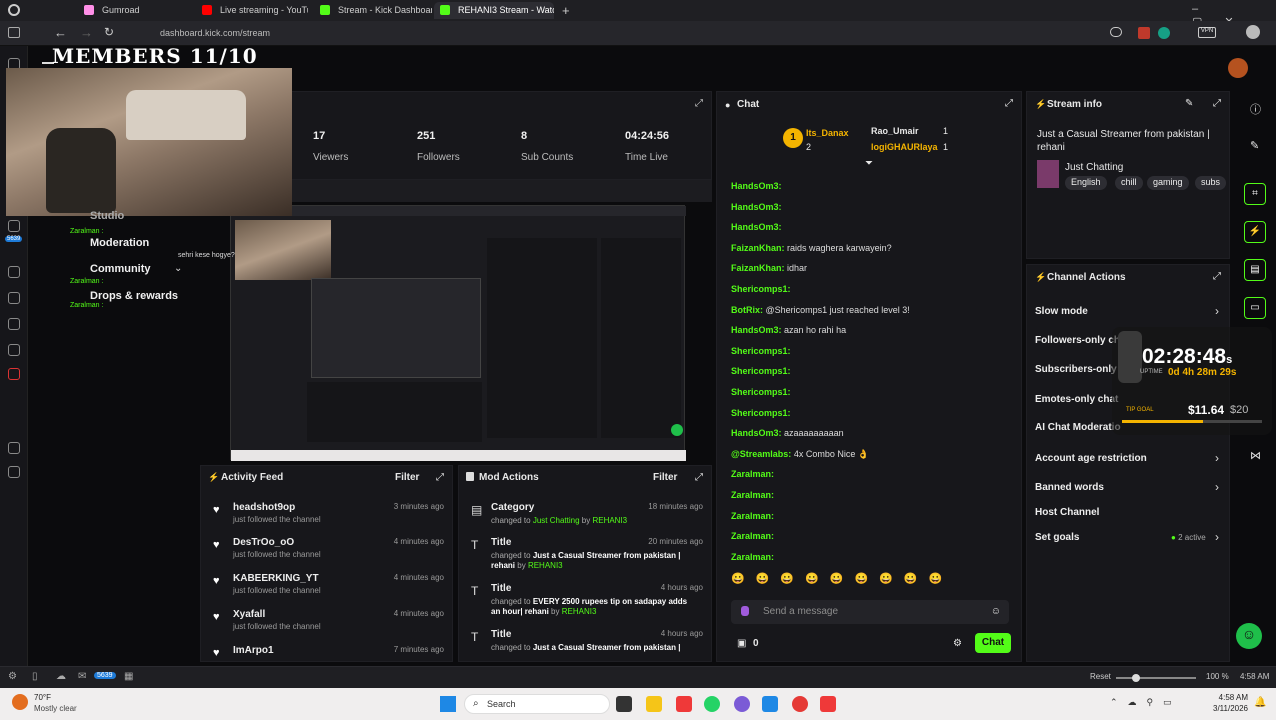 The height and width of the screenshot is (720, 1276). What do you see at coordinates (745, 611) in the screenshot?
I see `microphone-icon` at bounding box center [745, 611].